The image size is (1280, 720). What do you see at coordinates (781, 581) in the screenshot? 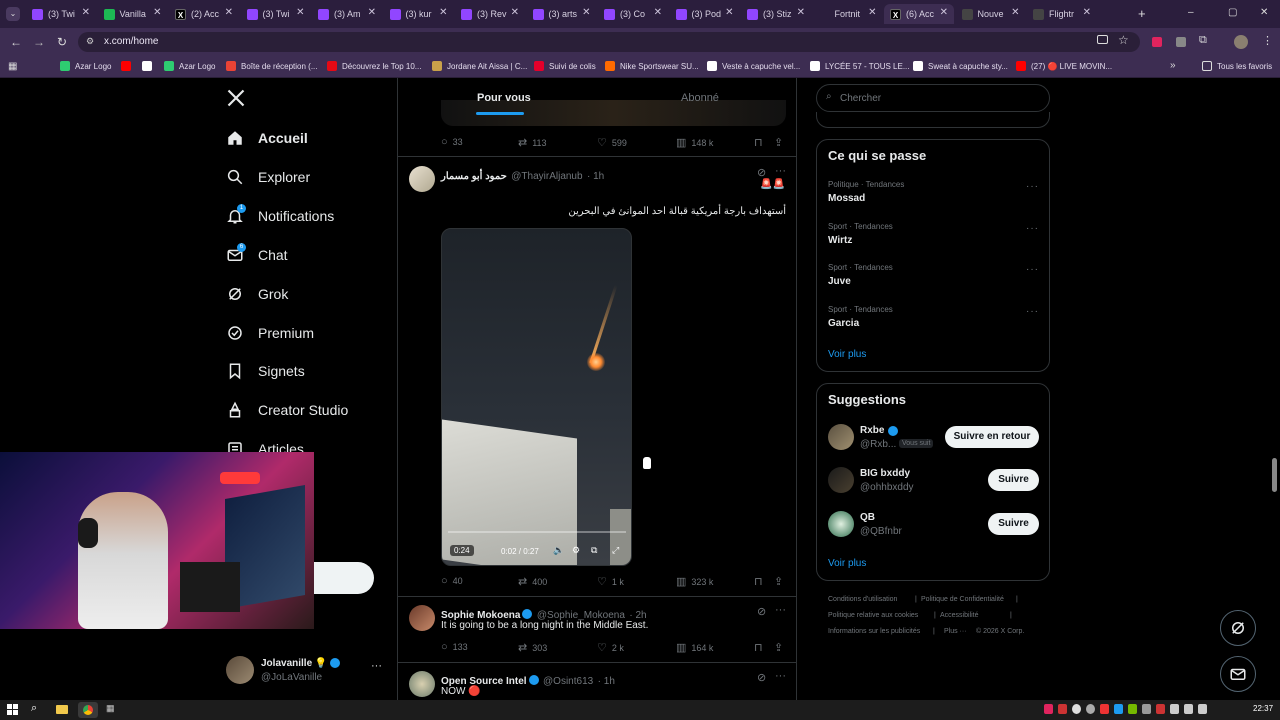
I see `share-icon: ⇪` at bounding box center [781, 581].